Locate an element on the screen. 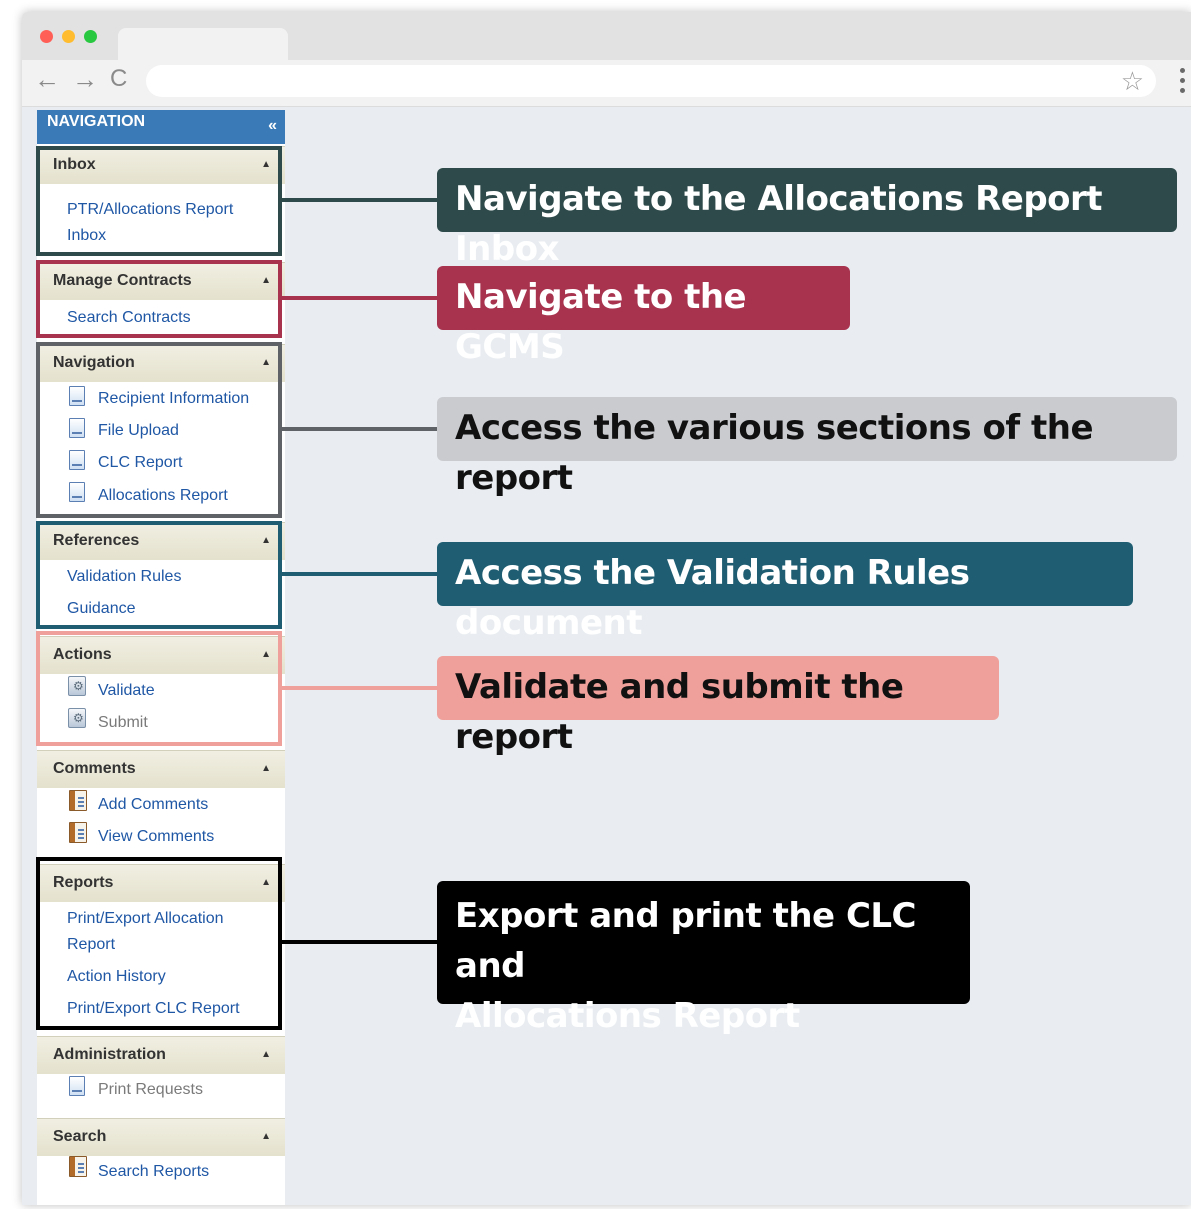 The image size is (1191, 1209). section-title: Inbox is located at coordinates (74, 164).